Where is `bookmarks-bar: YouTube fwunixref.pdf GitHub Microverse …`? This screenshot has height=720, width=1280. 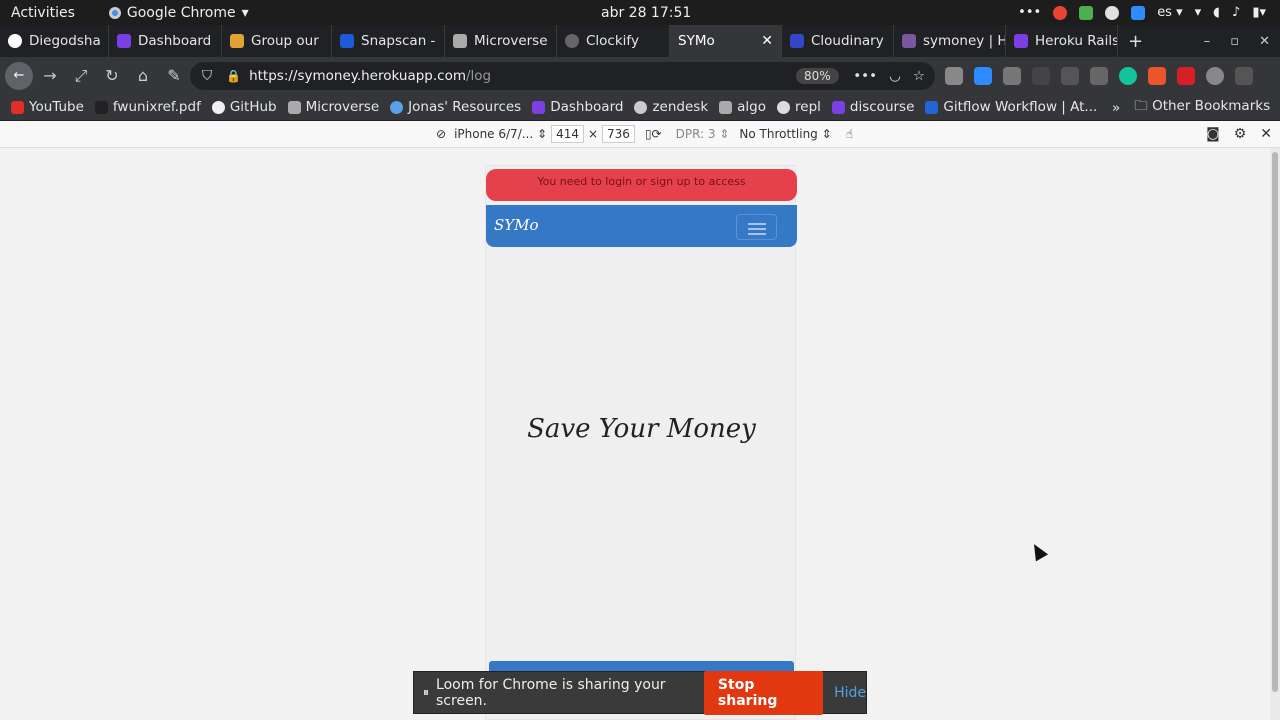
bookmarks-bar: YouTube fwunixref.pdf GitHub Microverse … is located at coordinates (640, 107).